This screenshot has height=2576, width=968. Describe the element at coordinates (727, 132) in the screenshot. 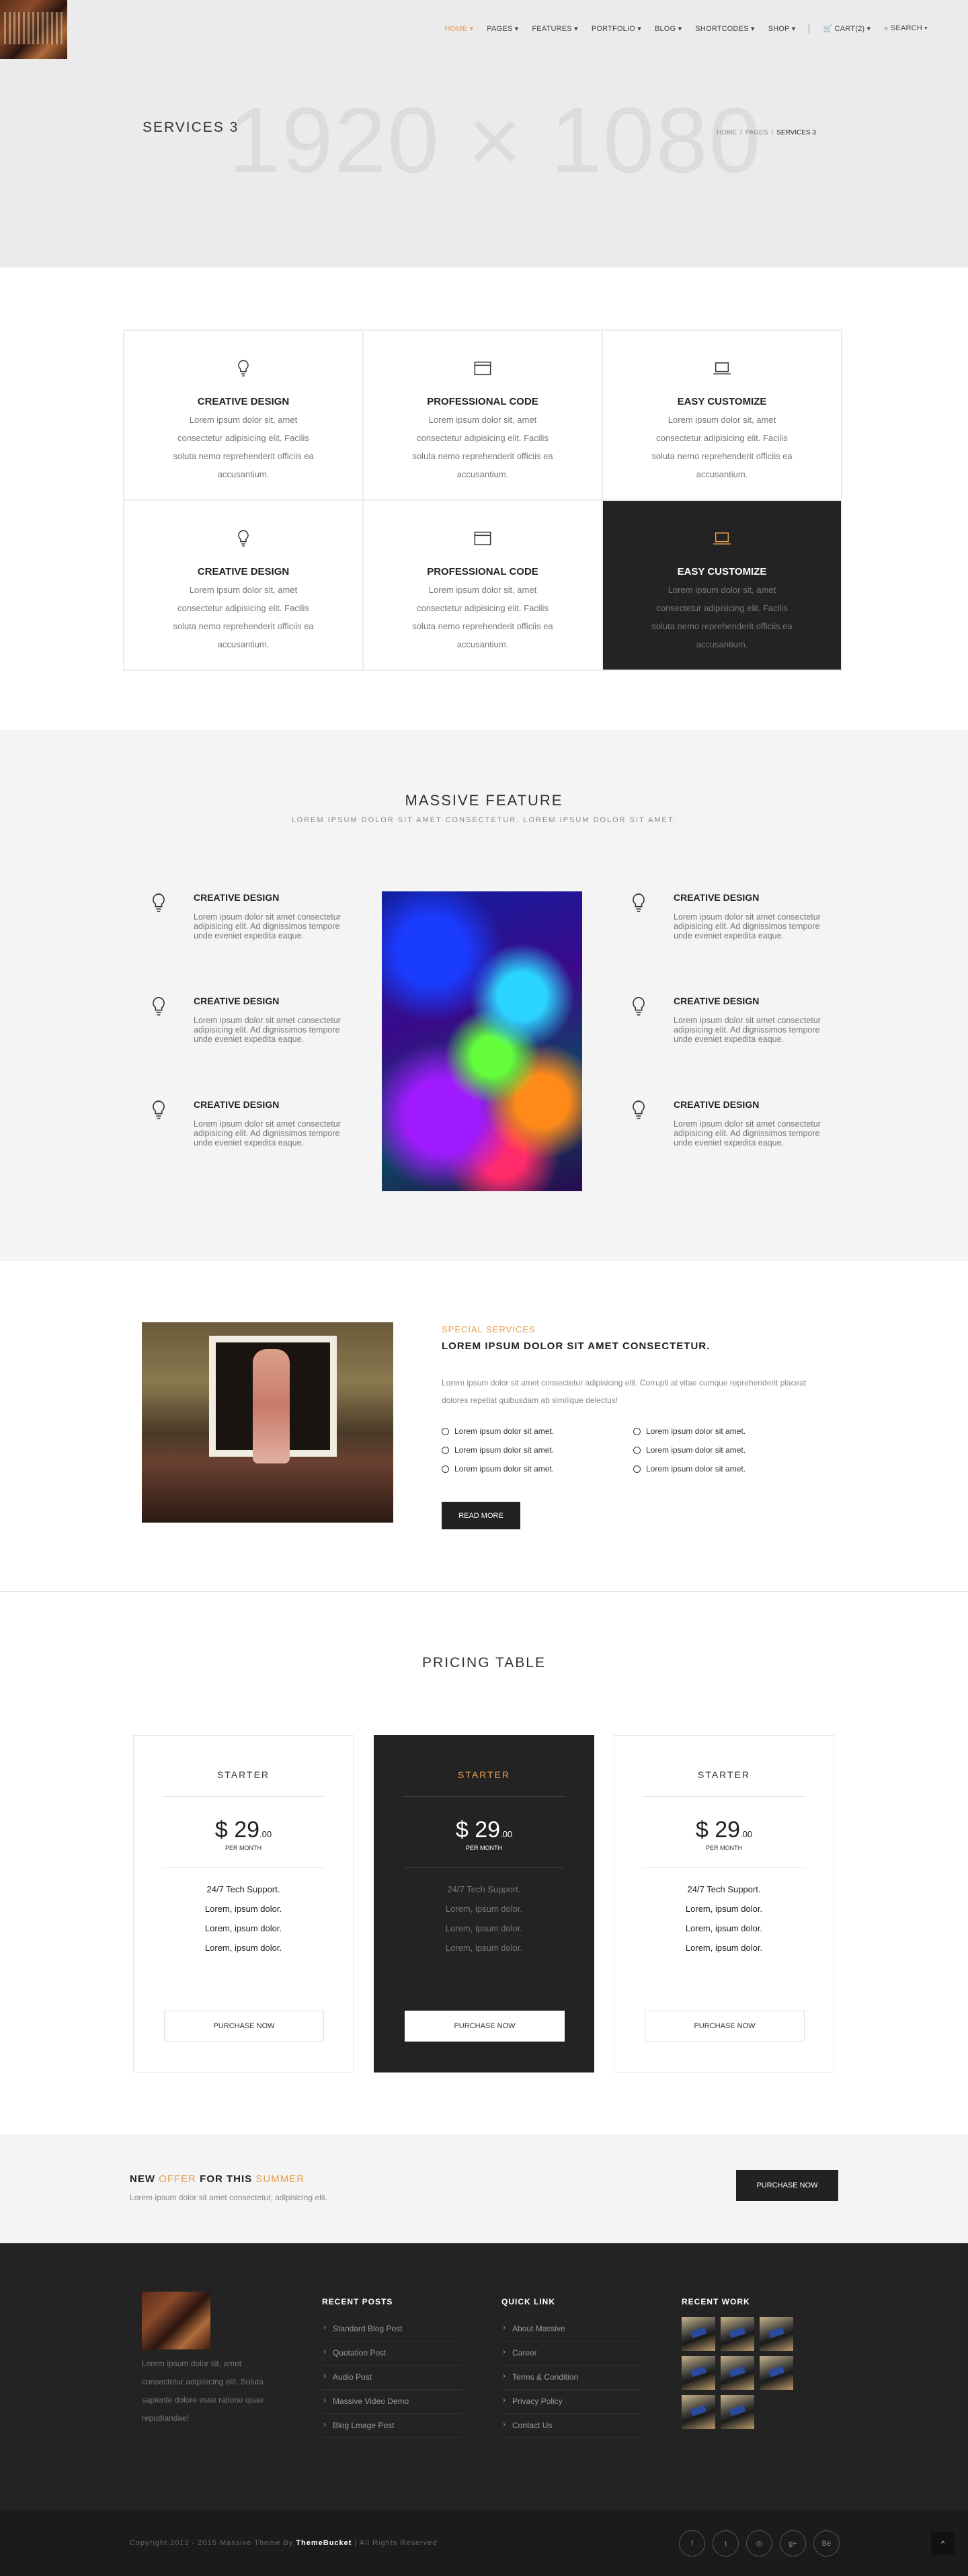

I see `breadcrumb-home: HOME` at that location.